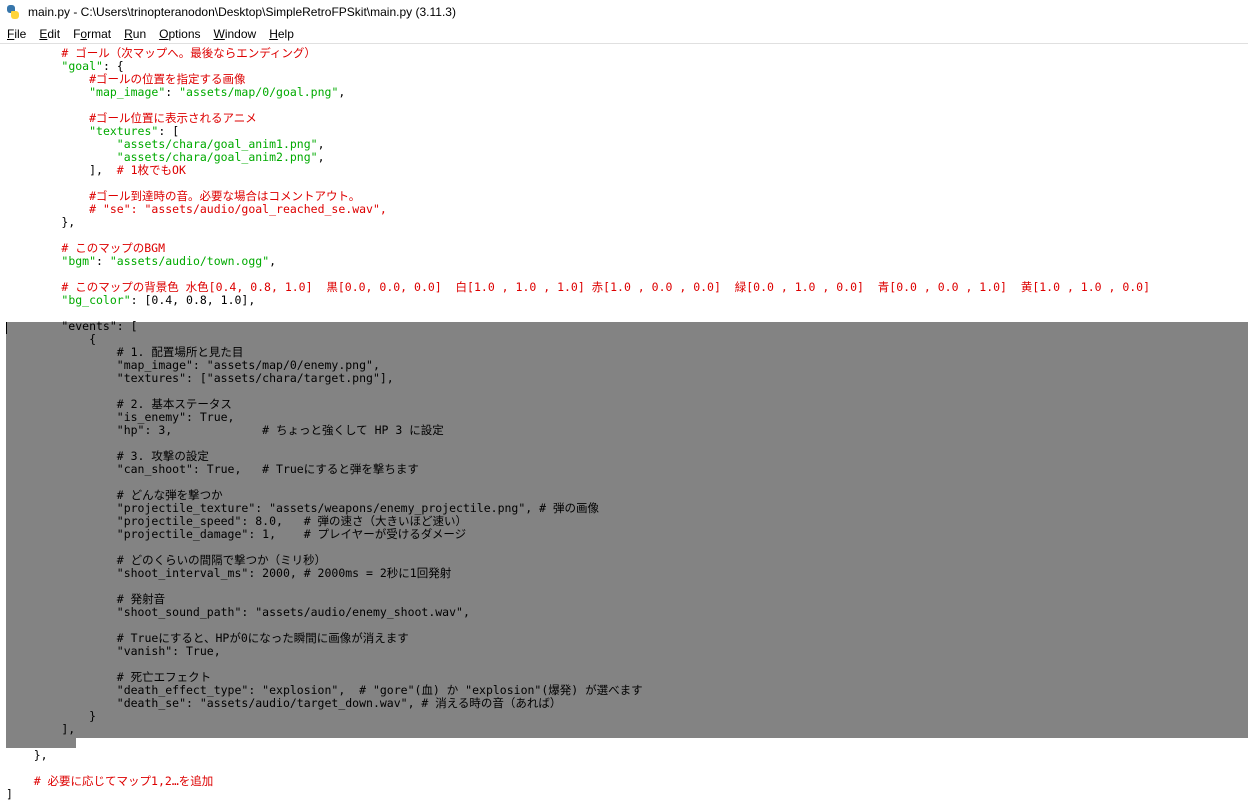 This screenshot has height=810, width=1248. I want to click on code-string: "goal", so click(82, 66).